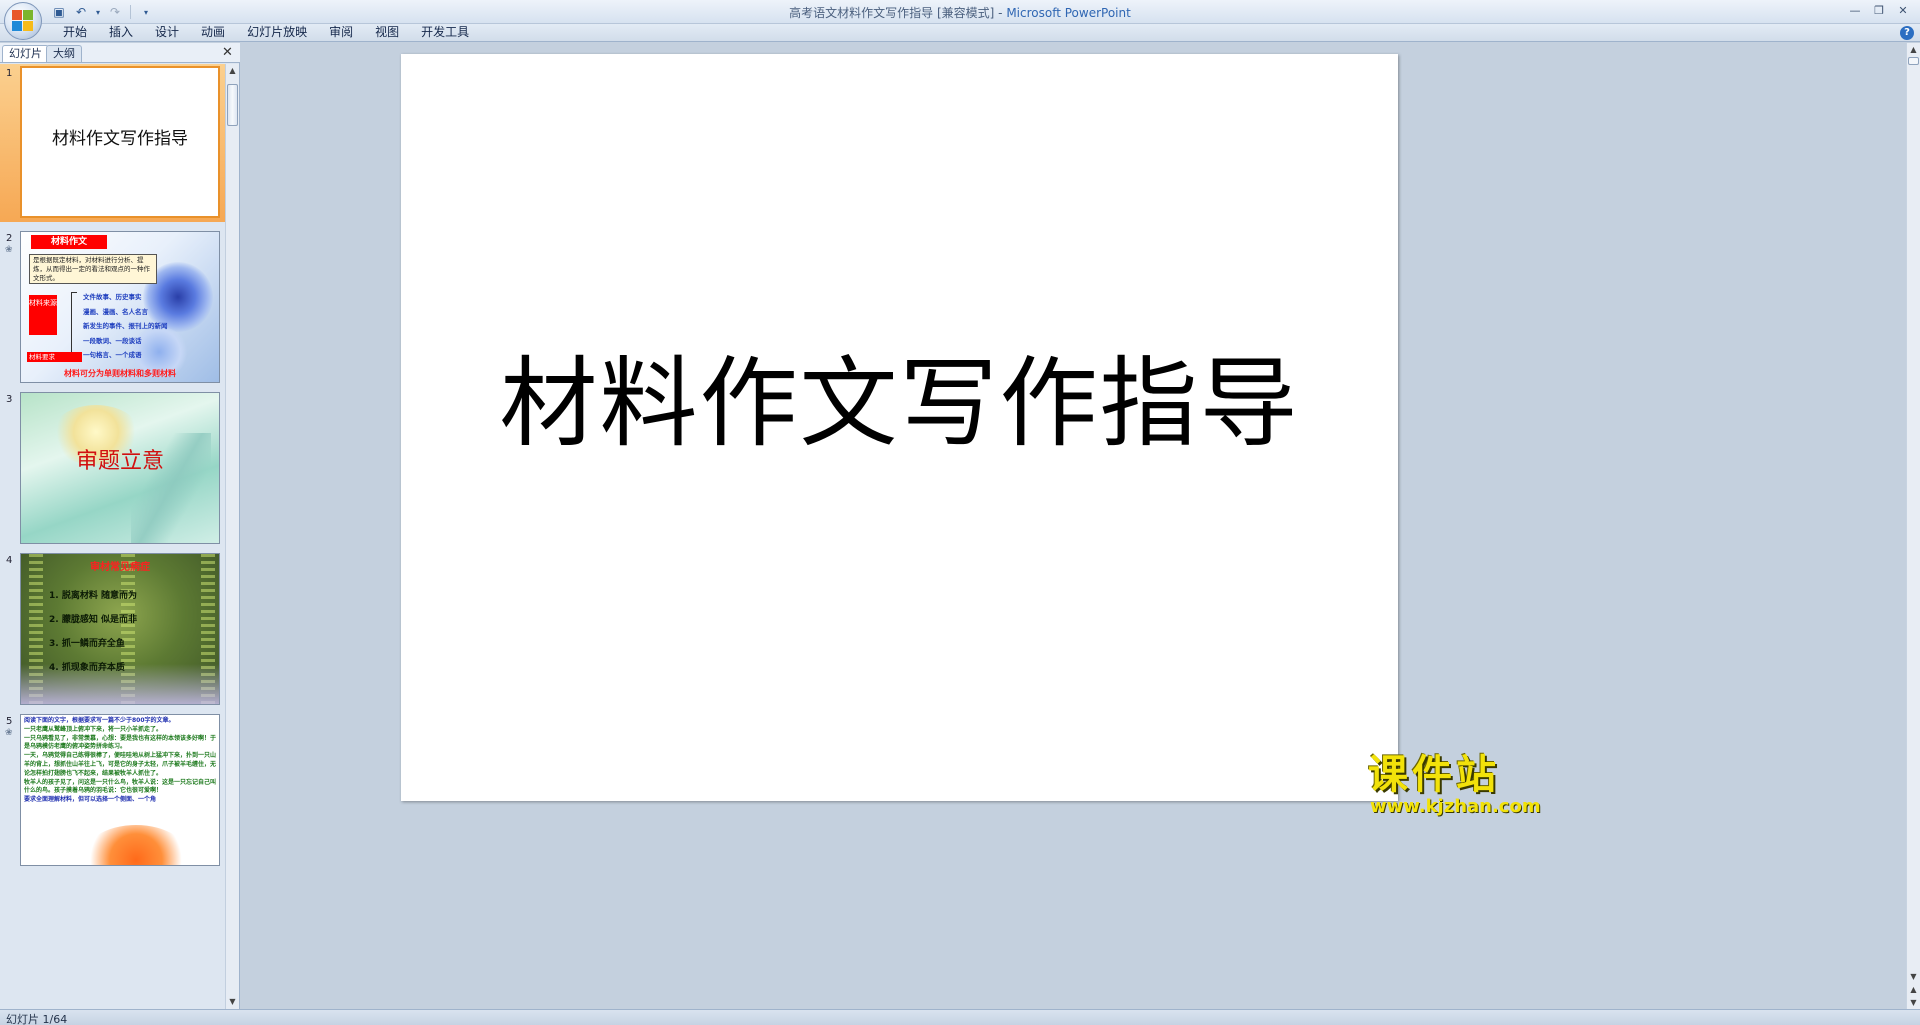 The width and height of the screenshot is (1920, 1025). I want to click on list-item: 1. 脱离材料 随意而为, so click(93, 596).